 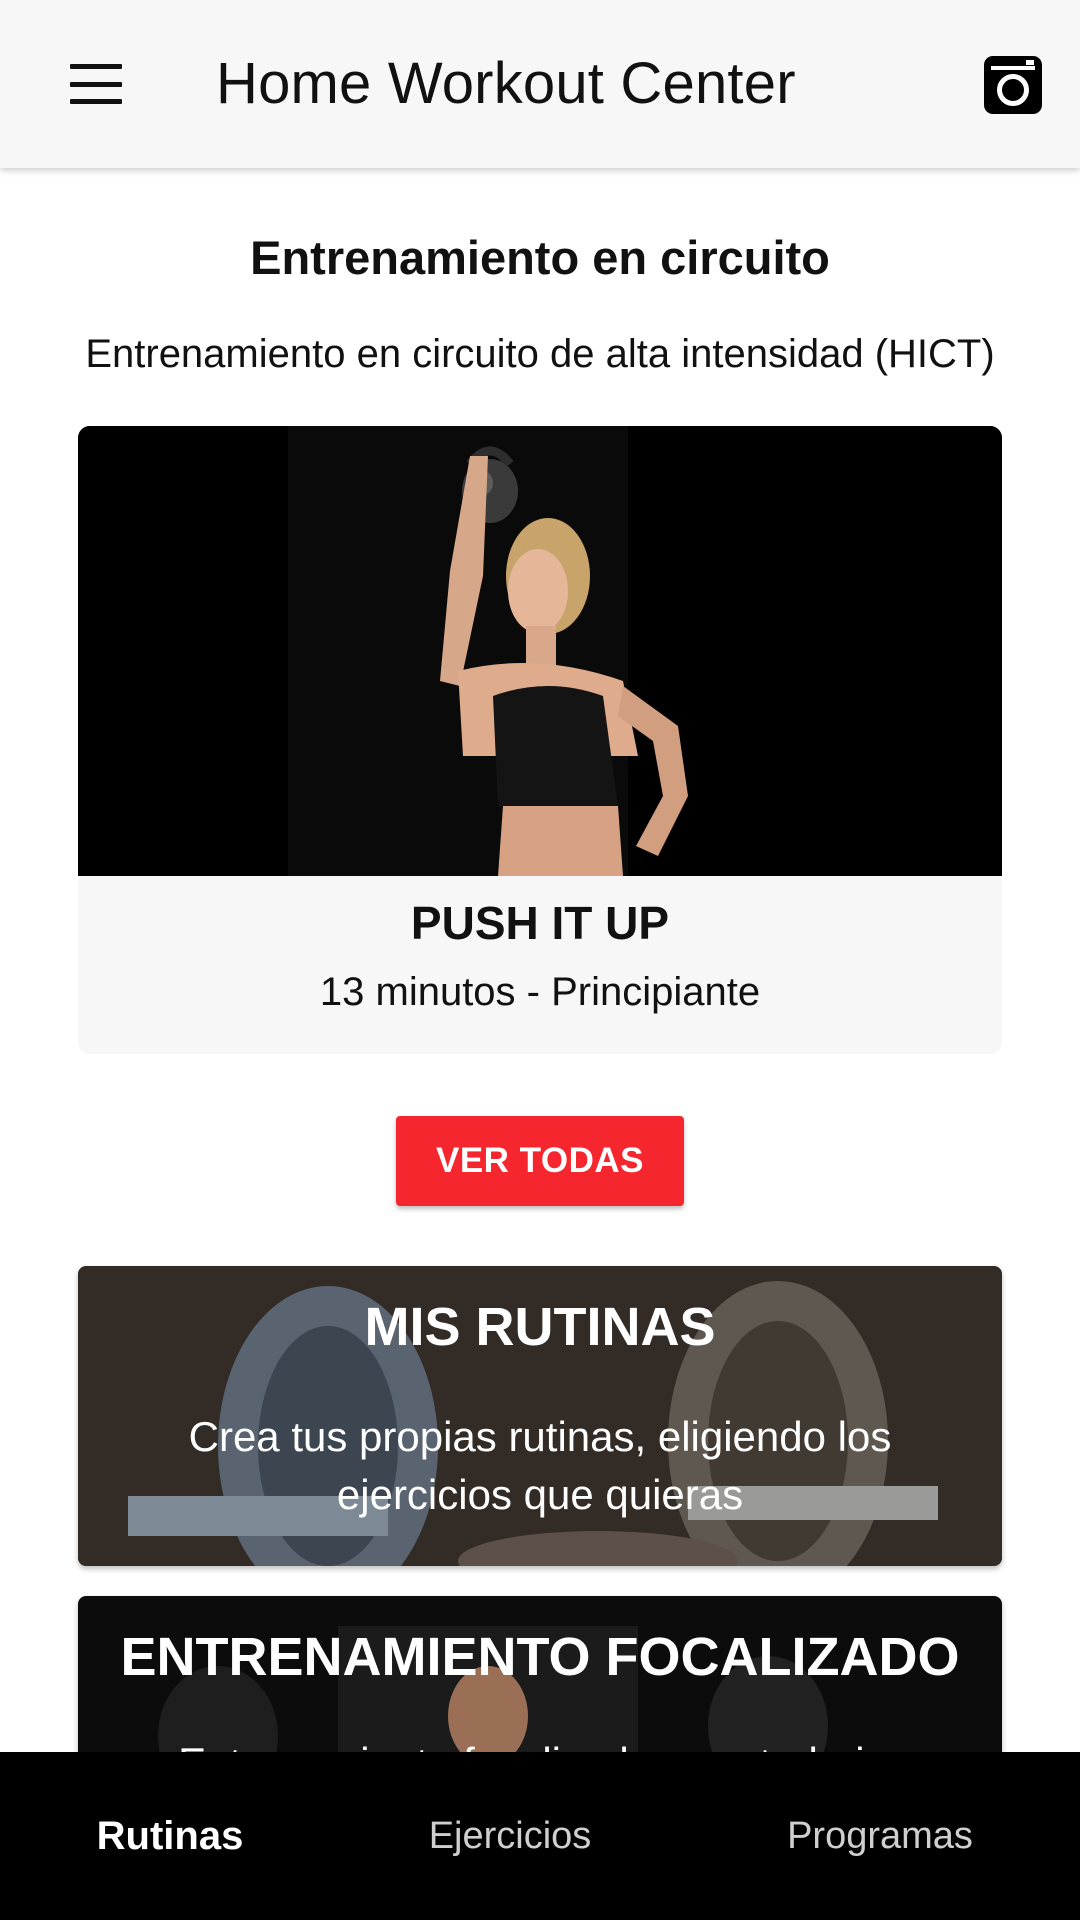 What do you see at coordinates (96, 84) in the screenshot?
I see `hamburger-menu-icon` at bounding box center [96, 84].